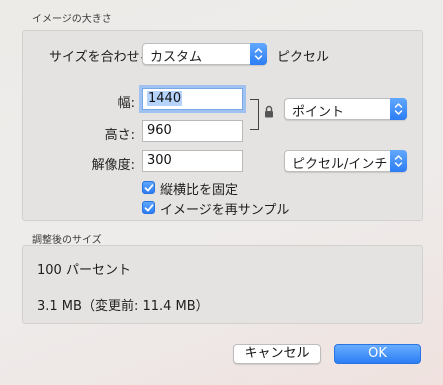  I want to click on width-field: 1440, so click(192, 99).